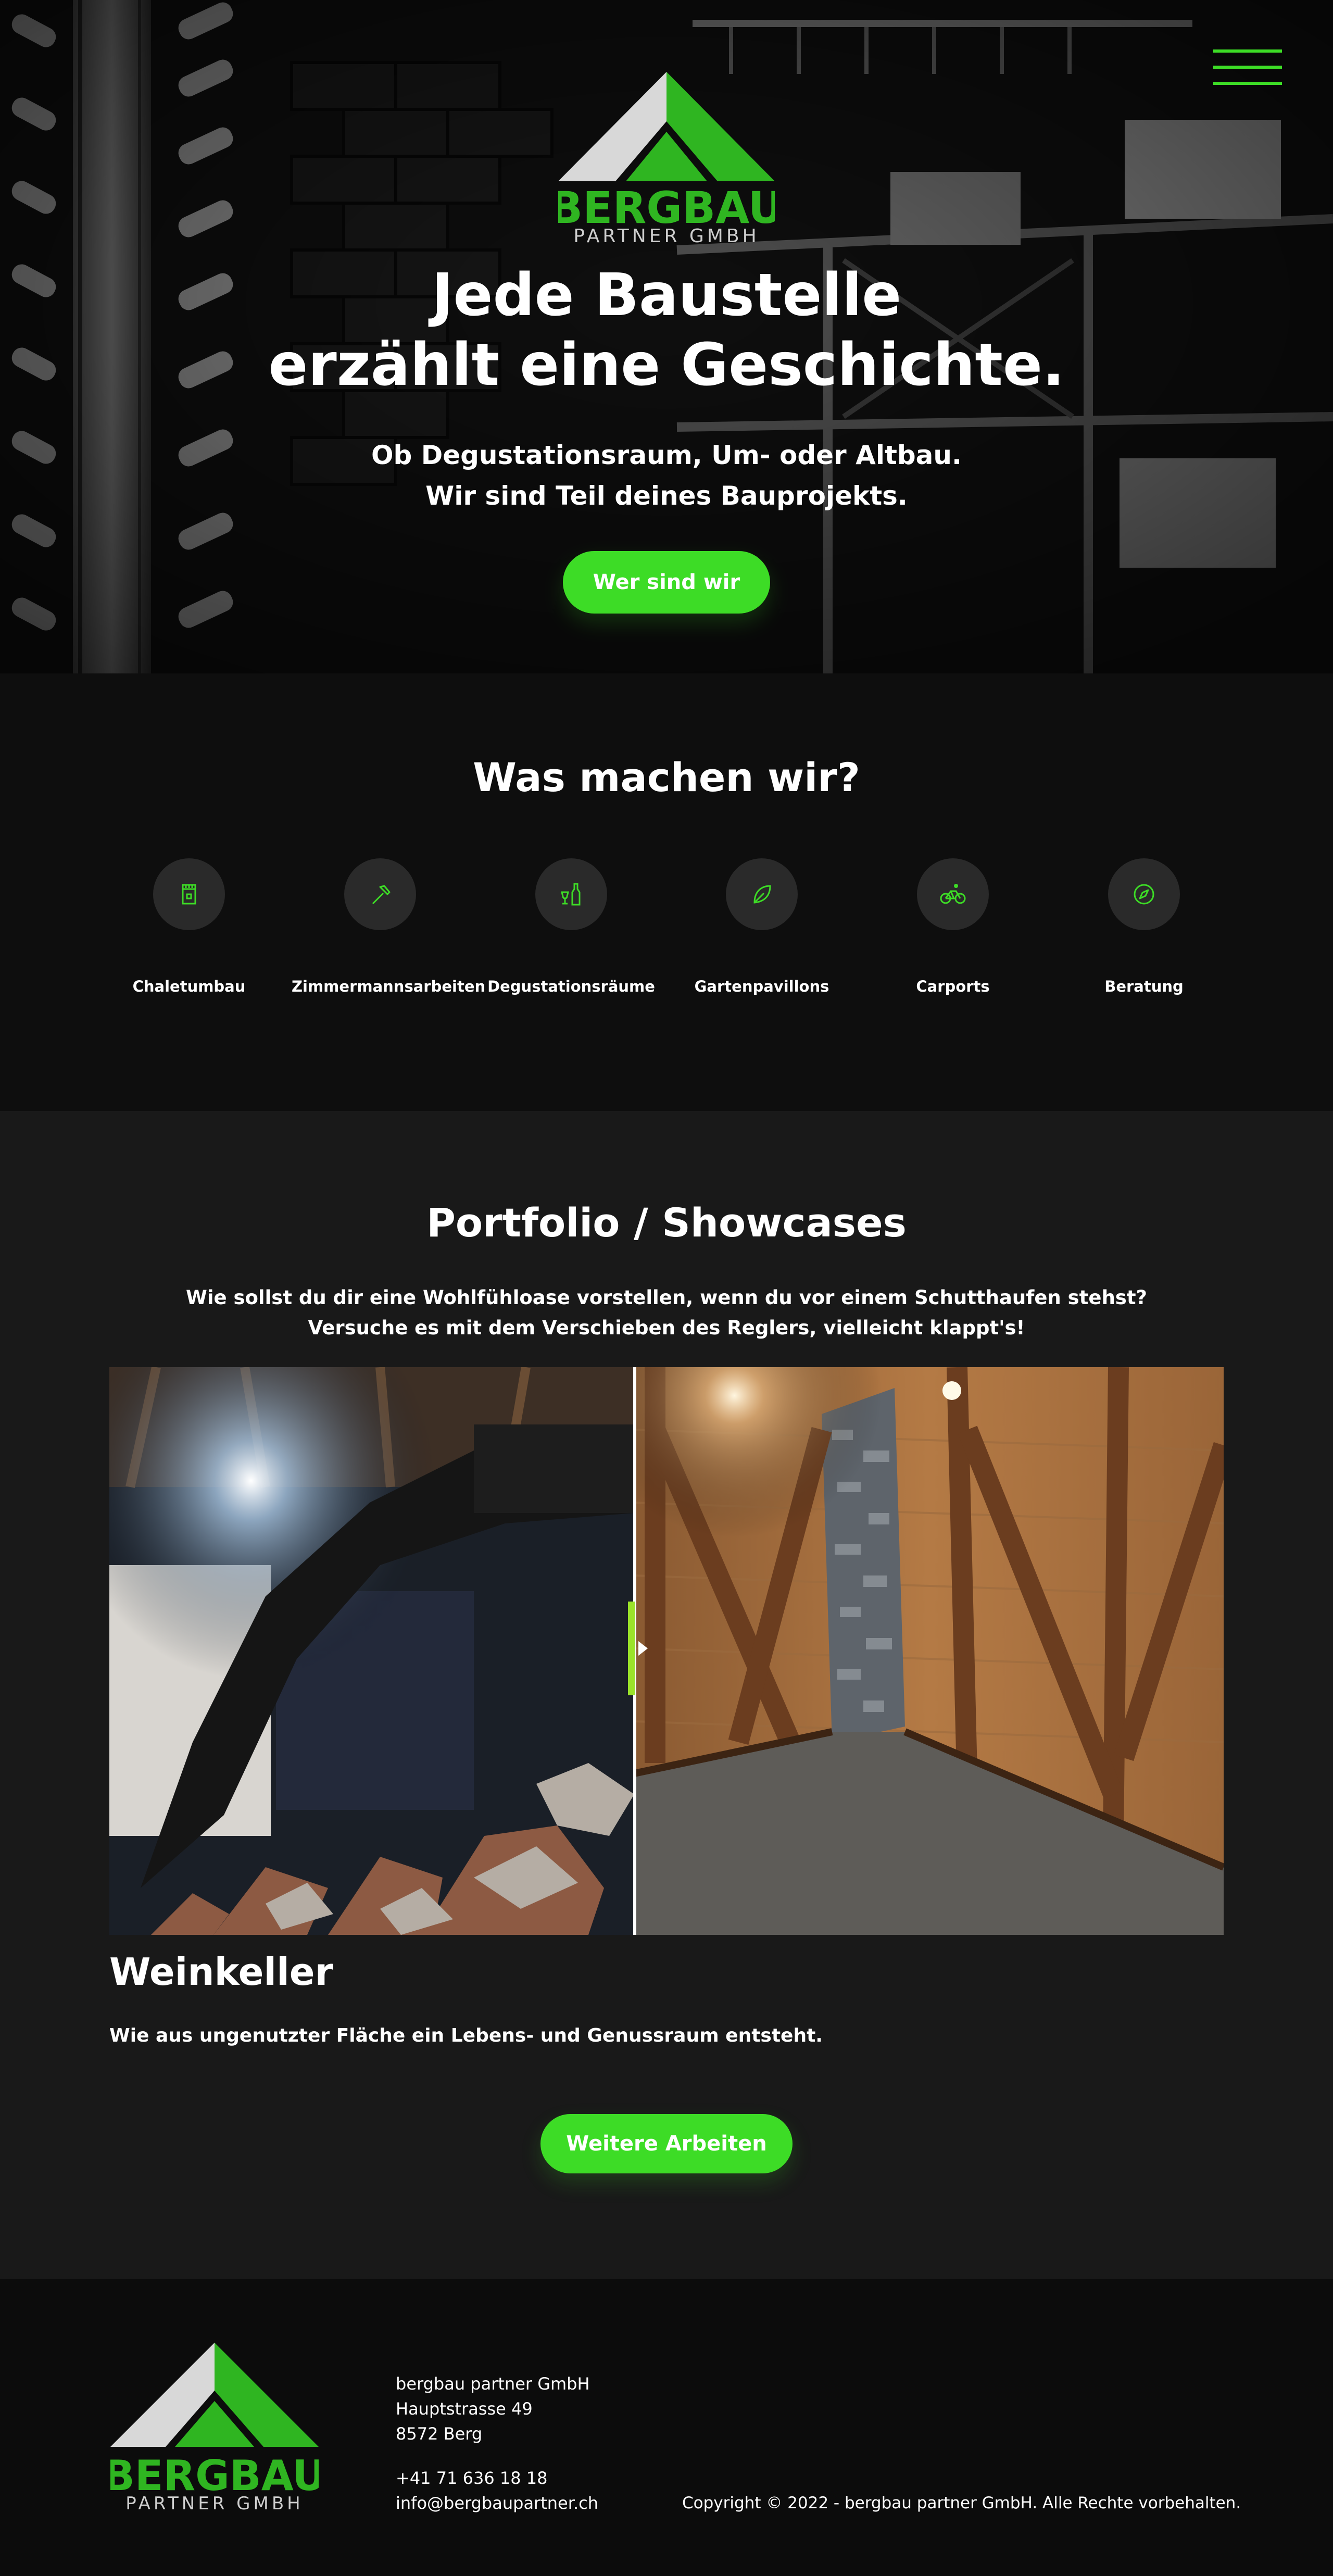  Describe the element at coordinates (439, 2434) in the screenshot. I see `footer-city: 8572 Berg` at that location.